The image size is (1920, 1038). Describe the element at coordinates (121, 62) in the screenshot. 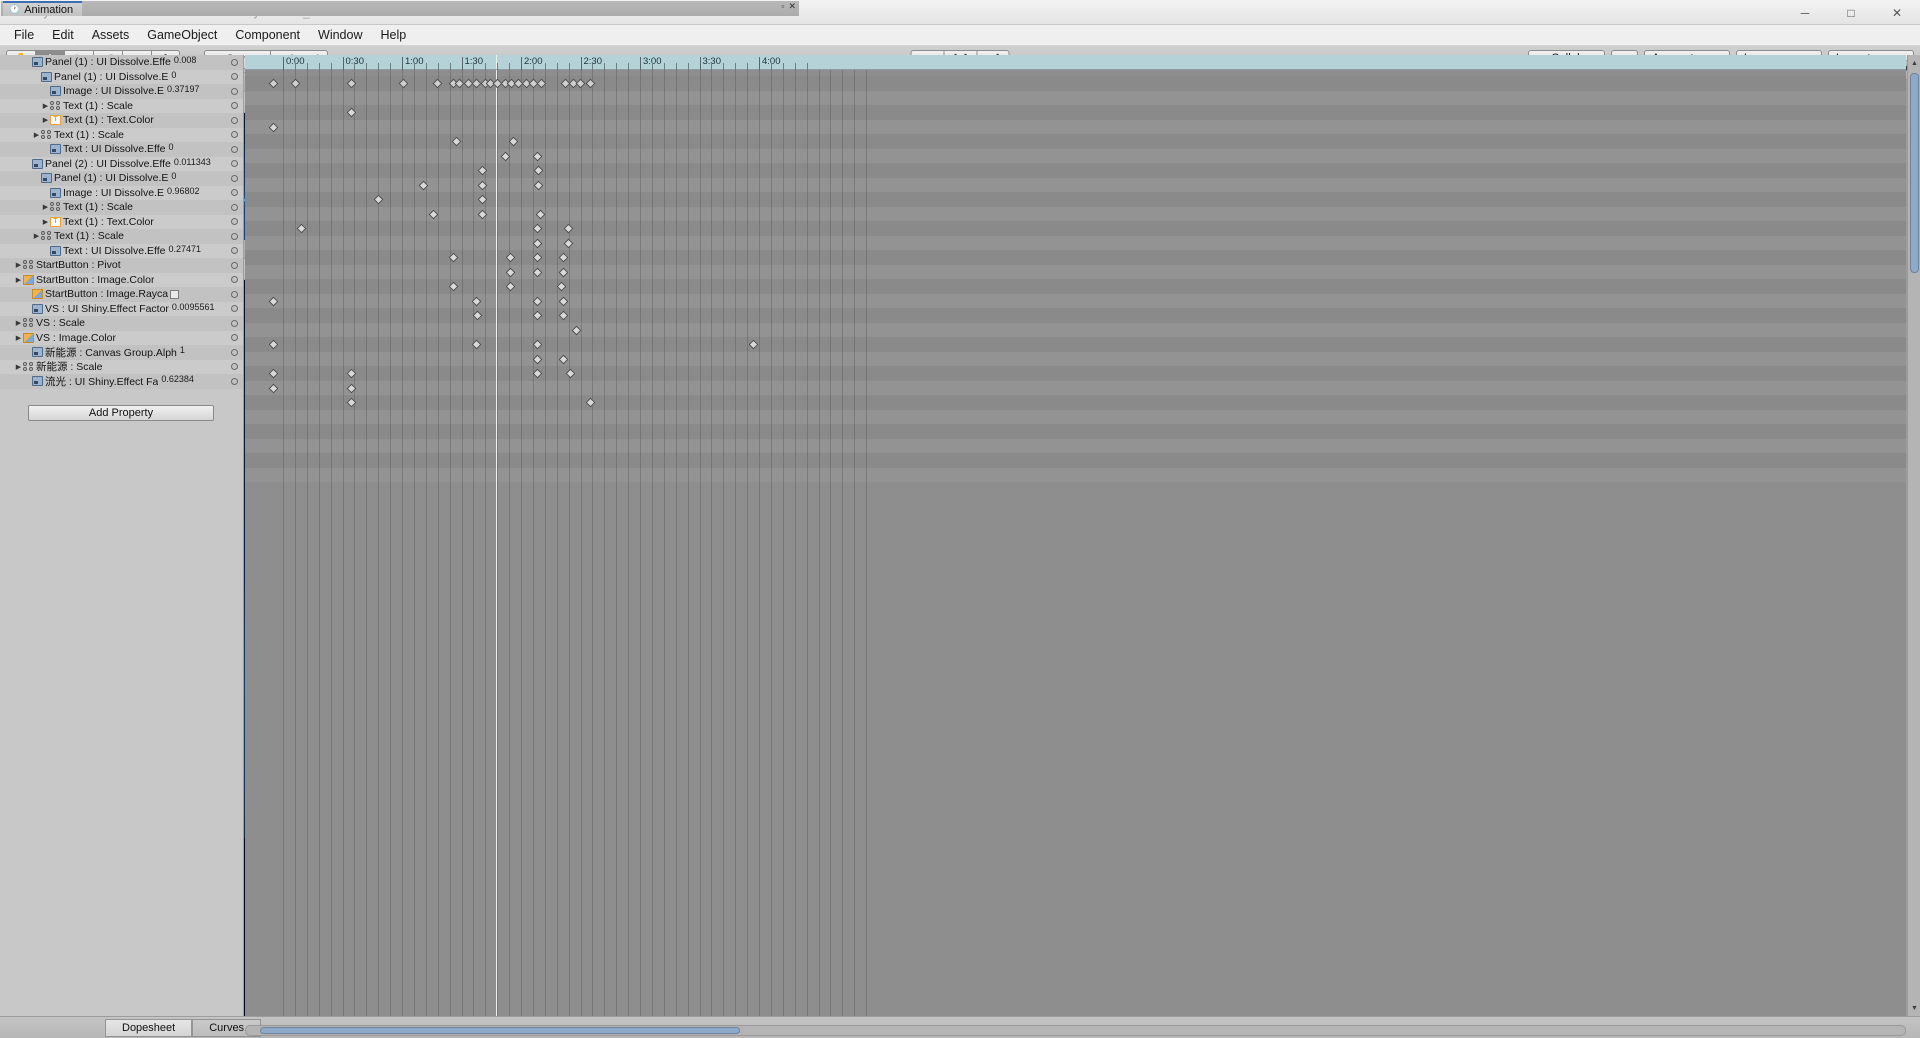

I see `animation-property-row: Panel (1) : UI Dissolve.Effe 0.008` at that location.